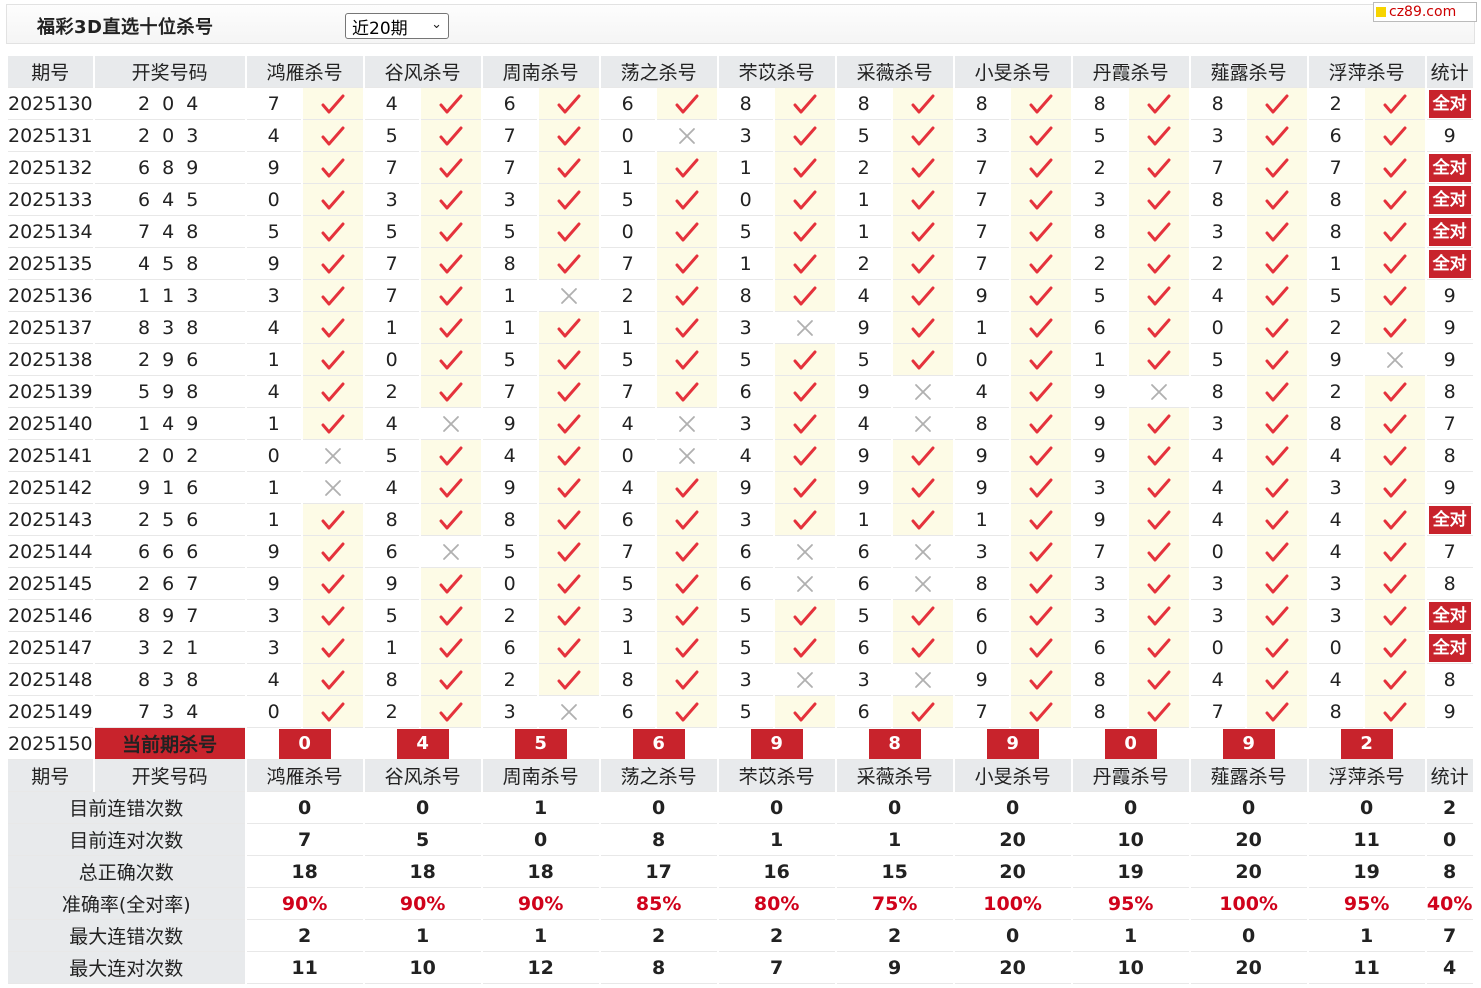 This screenshot has height=988, width=1481. Describe the element at coordinates (1449, 808) in the screenshot. I see `stat-value: 2` at that location.